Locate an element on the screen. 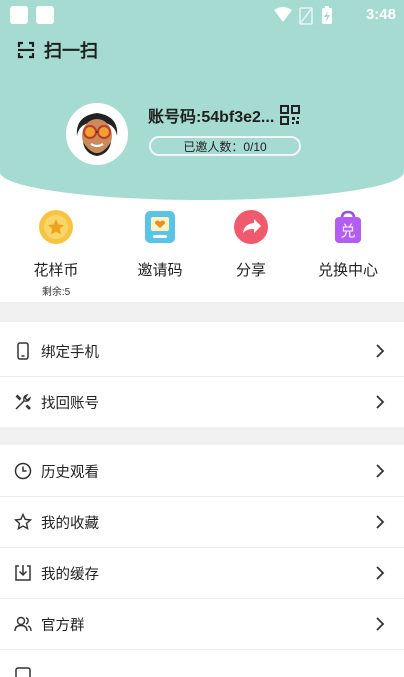  action-label: 兑换中心 is located at coordinates (347, 270).